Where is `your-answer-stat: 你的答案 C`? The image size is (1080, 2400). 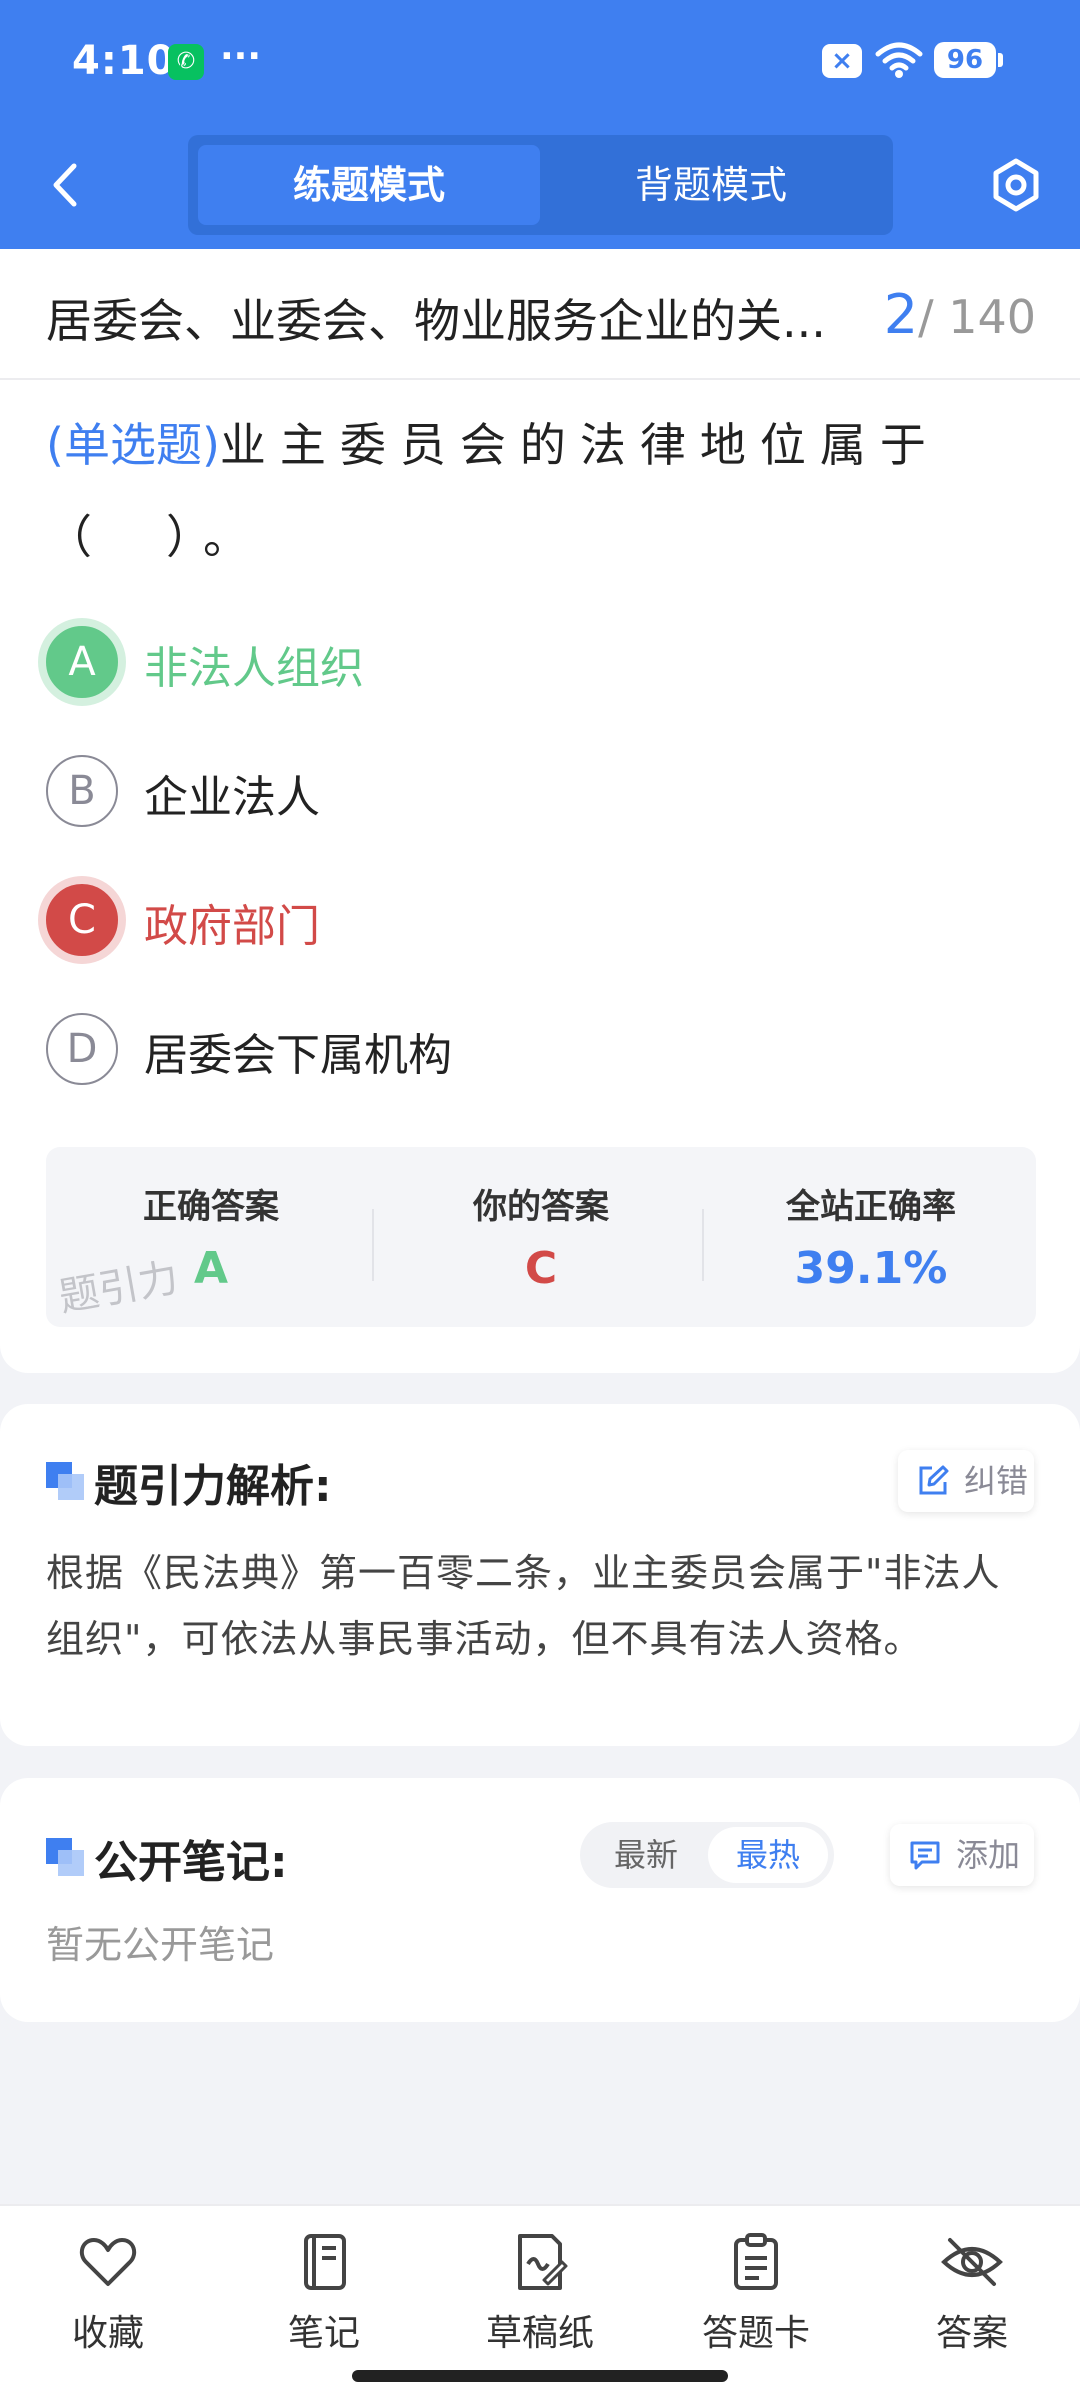 your-answer-stat: 你的答案 C is located at coordinates (541, 1237).